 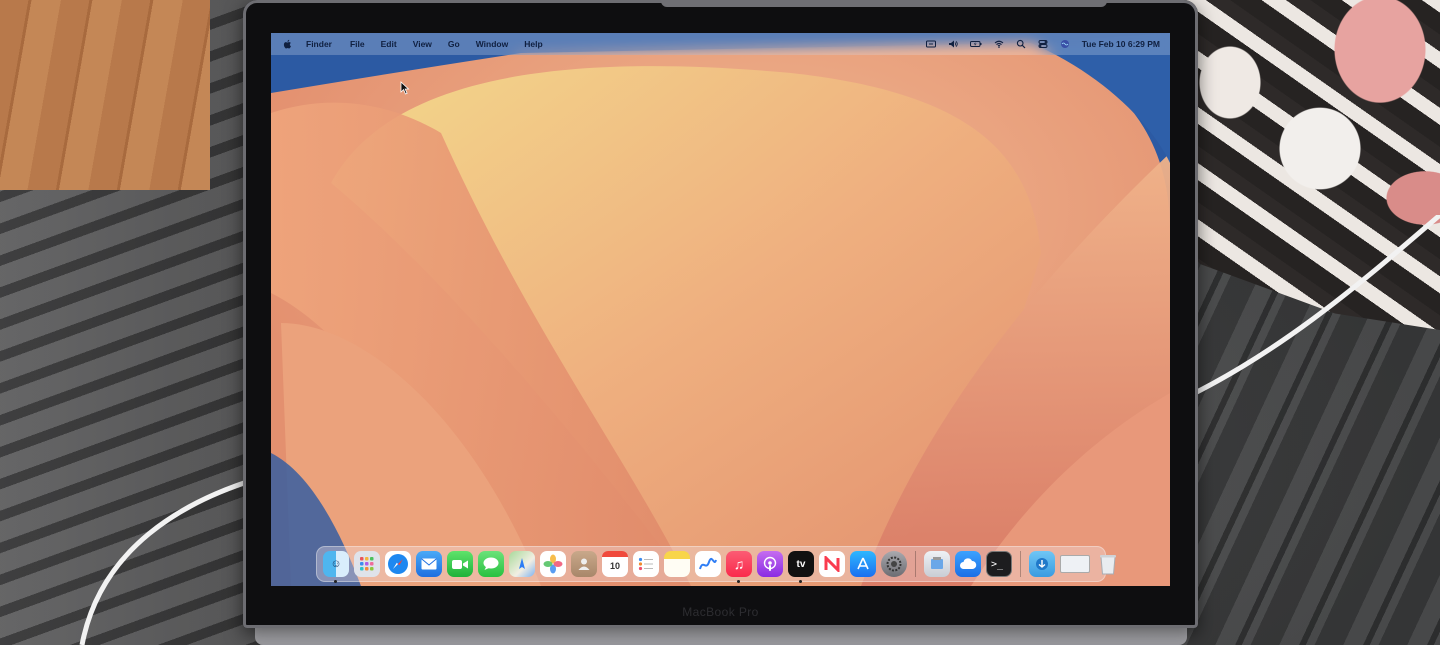 What do you see at coordinates (533, 44) in the screenshot?
I see `menu-help: Help` at bounding box center [533, 44].